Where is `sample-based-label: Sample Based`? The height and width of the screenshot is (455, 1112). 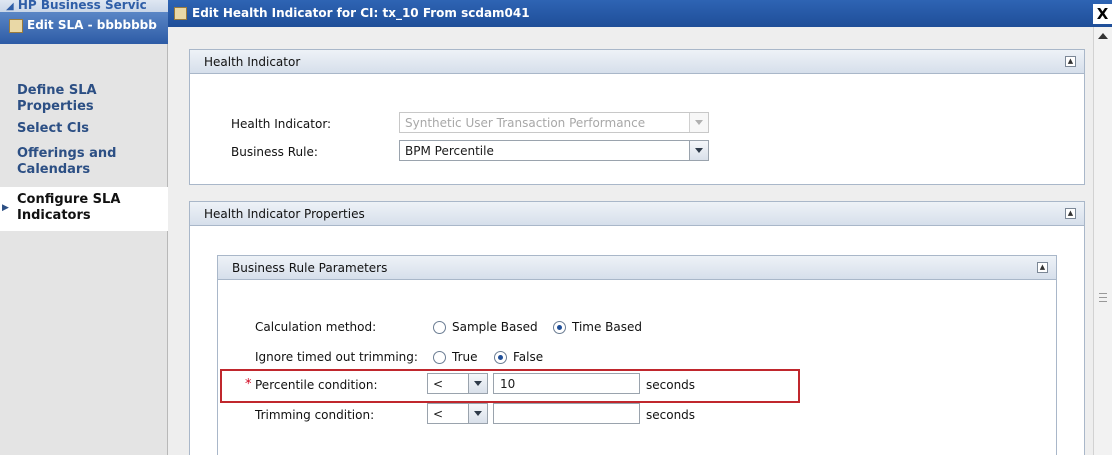
sample-based-label: Sample Based is located at coordinates (495, 327).